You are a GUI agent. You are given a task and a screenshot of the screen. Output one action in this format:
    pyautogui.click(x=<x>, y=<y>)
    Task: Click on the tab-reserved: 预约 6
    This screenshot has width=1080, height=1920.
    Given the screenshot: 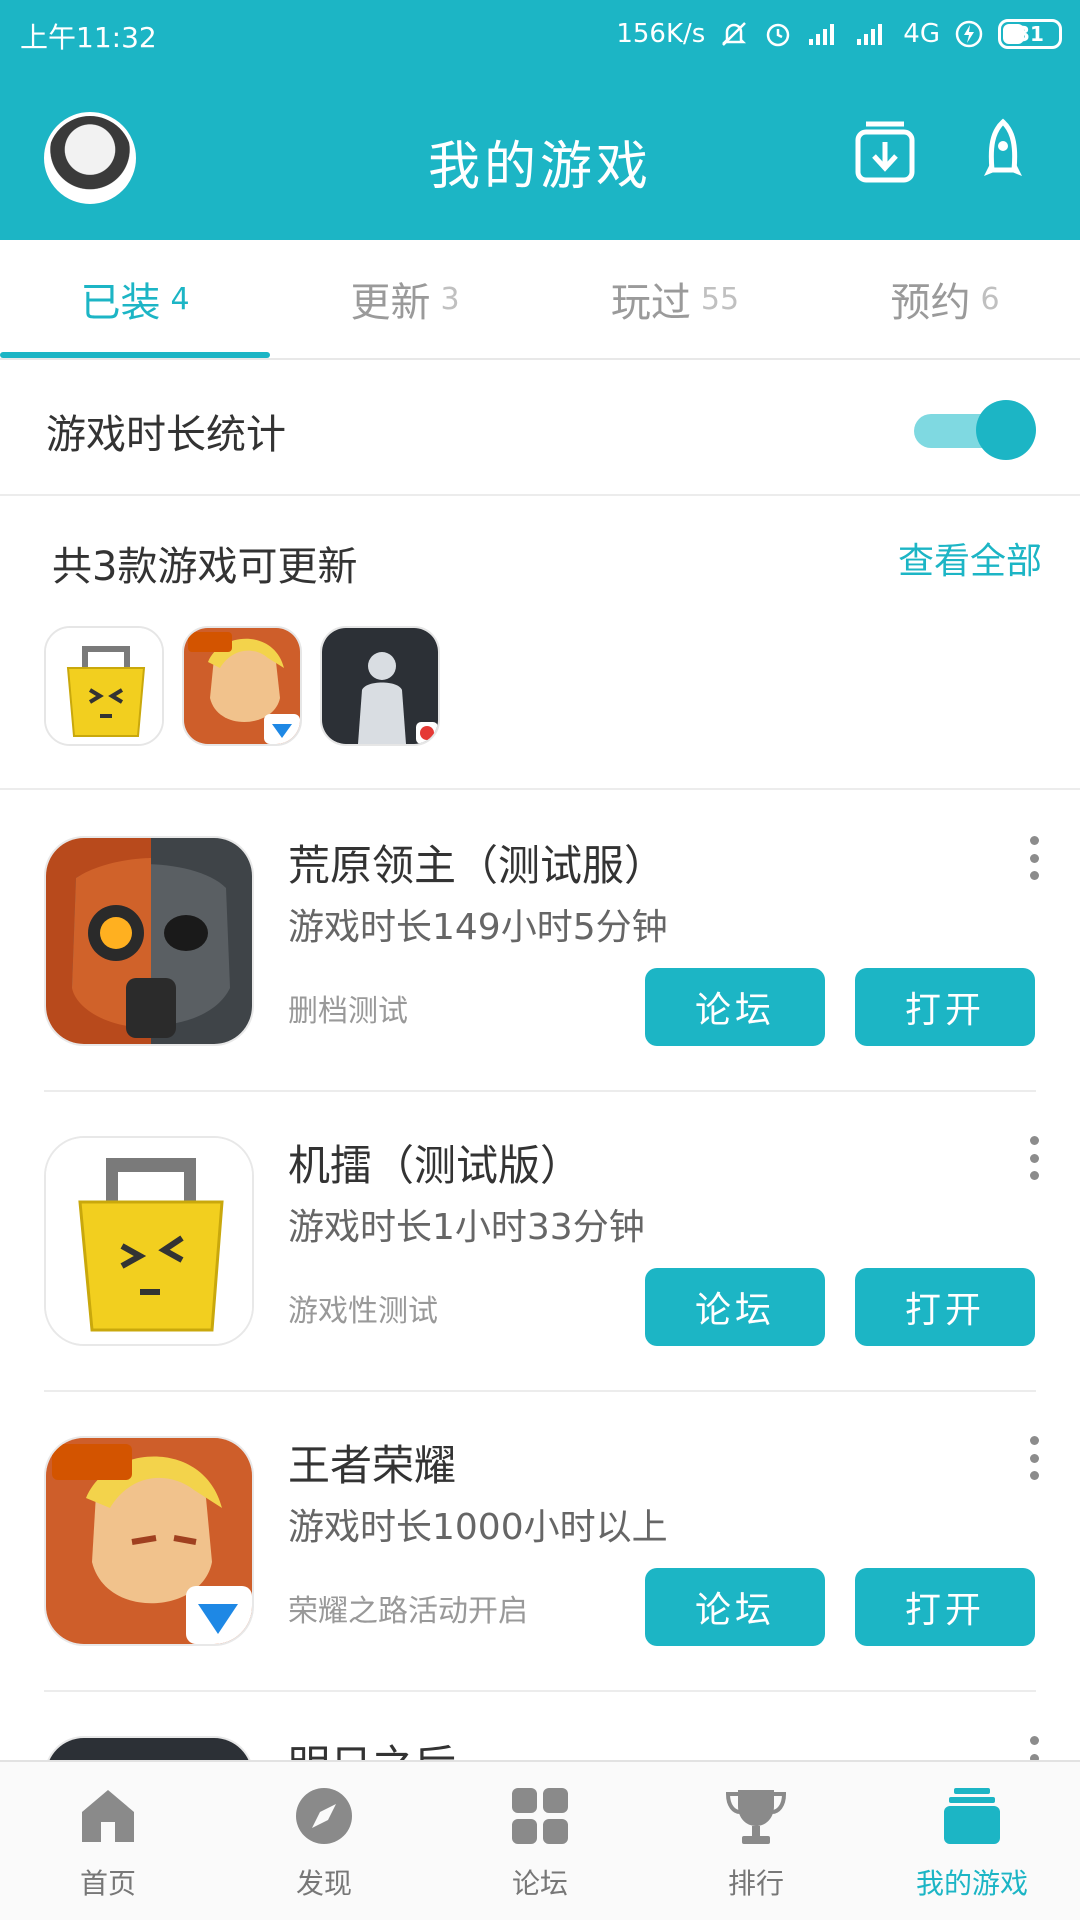 What is the action you would take?
    pyautogui.click(x=945, y=299)
    